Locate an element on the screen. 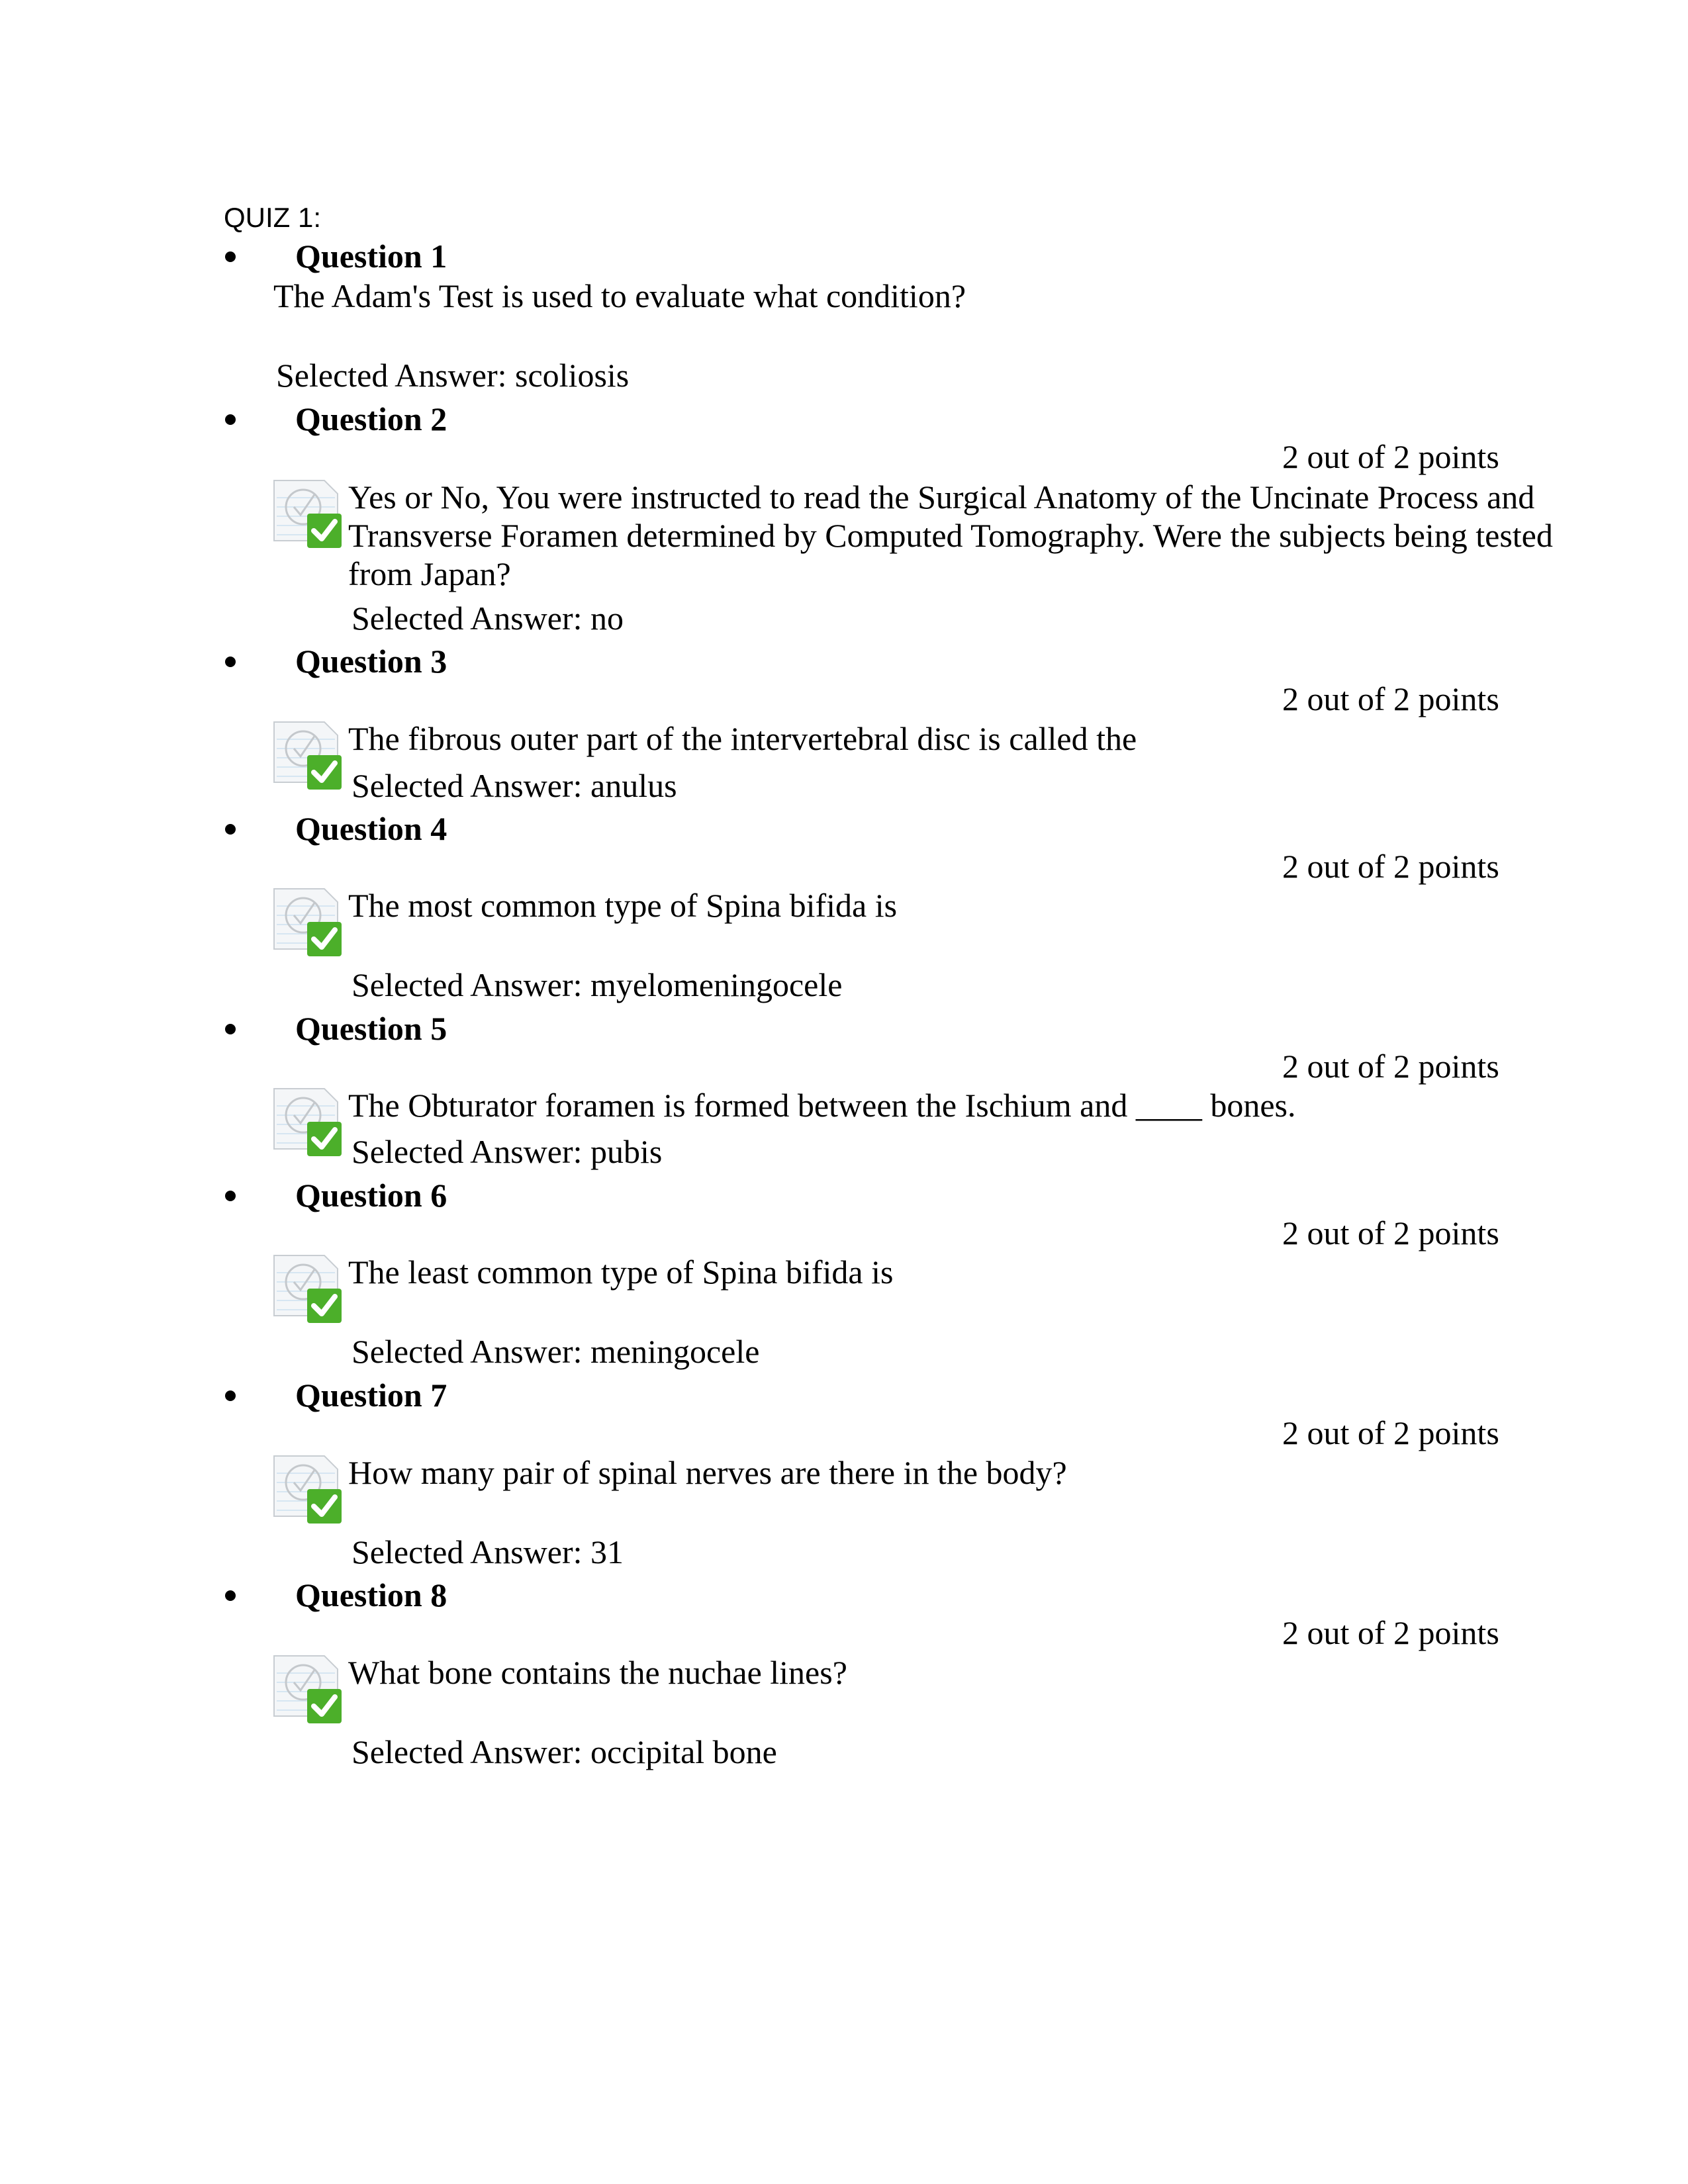  question-heading: Question 7 is located at coordinates (371, 1396).